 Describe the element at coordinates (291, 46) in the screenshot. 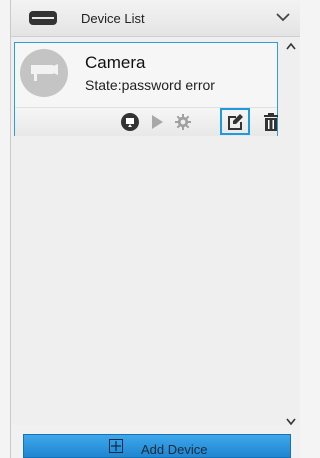

I see `scroll-up-icon` at that location.